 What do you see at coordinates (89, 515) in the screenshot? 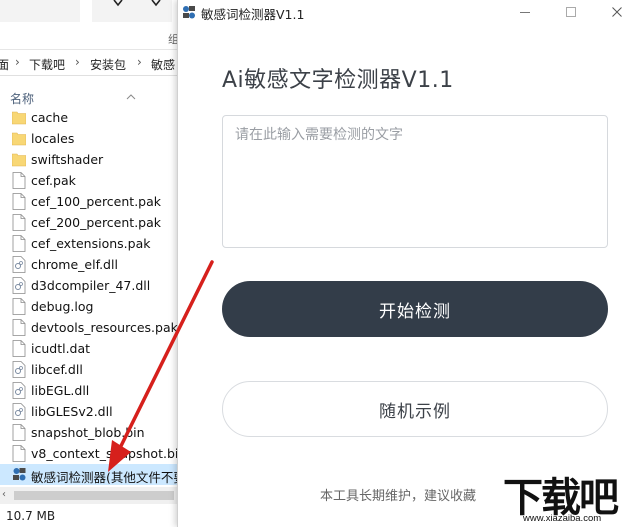
I see `status-bar: 10.7 MB` at bounding box center [89, 515].